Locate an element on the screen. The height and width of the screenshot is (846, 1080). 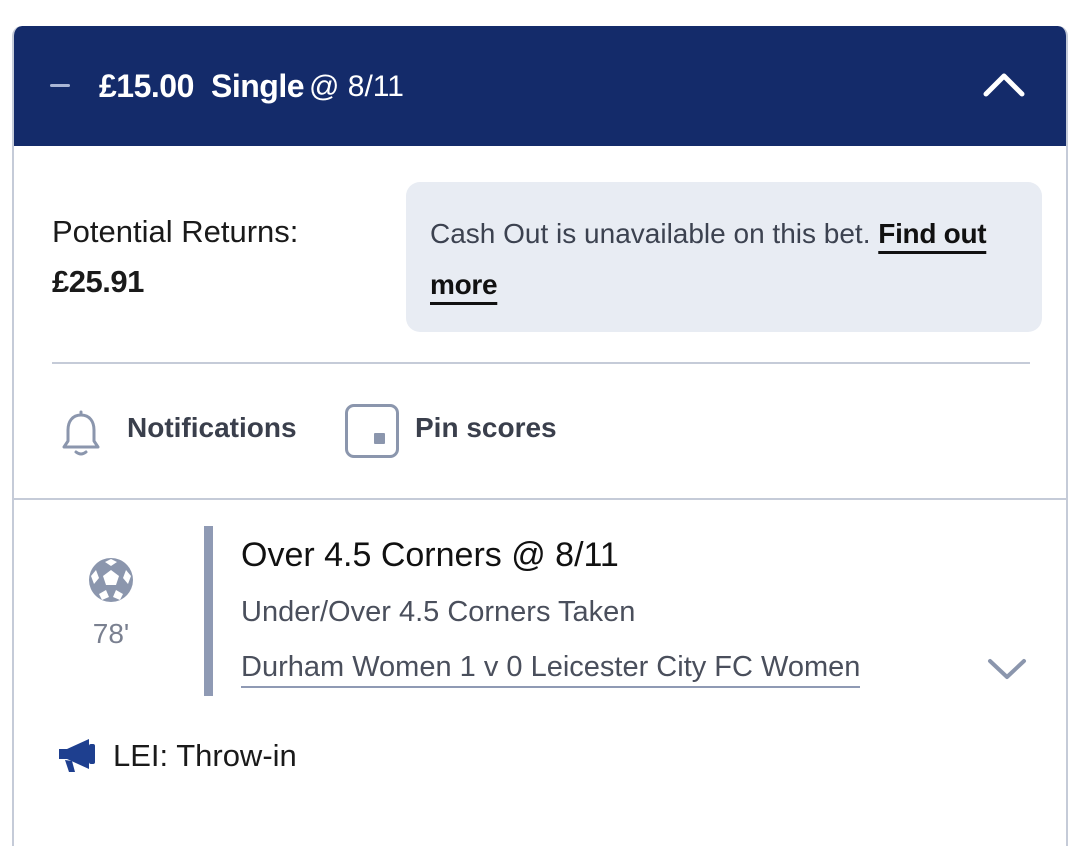
match-minute: 78' is located at coordinates (111, 633).